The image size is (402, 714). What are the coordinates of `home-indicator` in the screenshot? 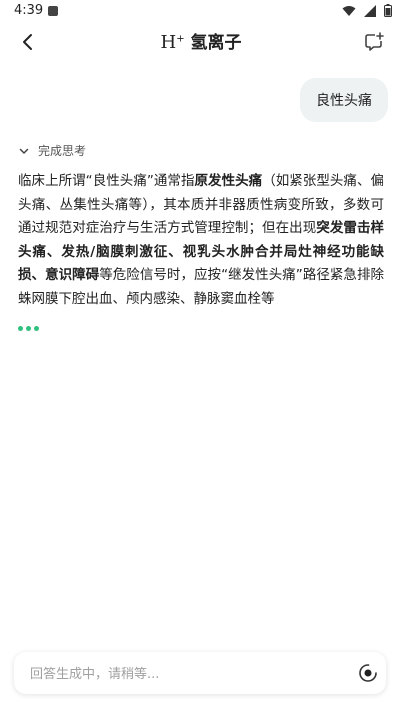 It's located at (201, 709).